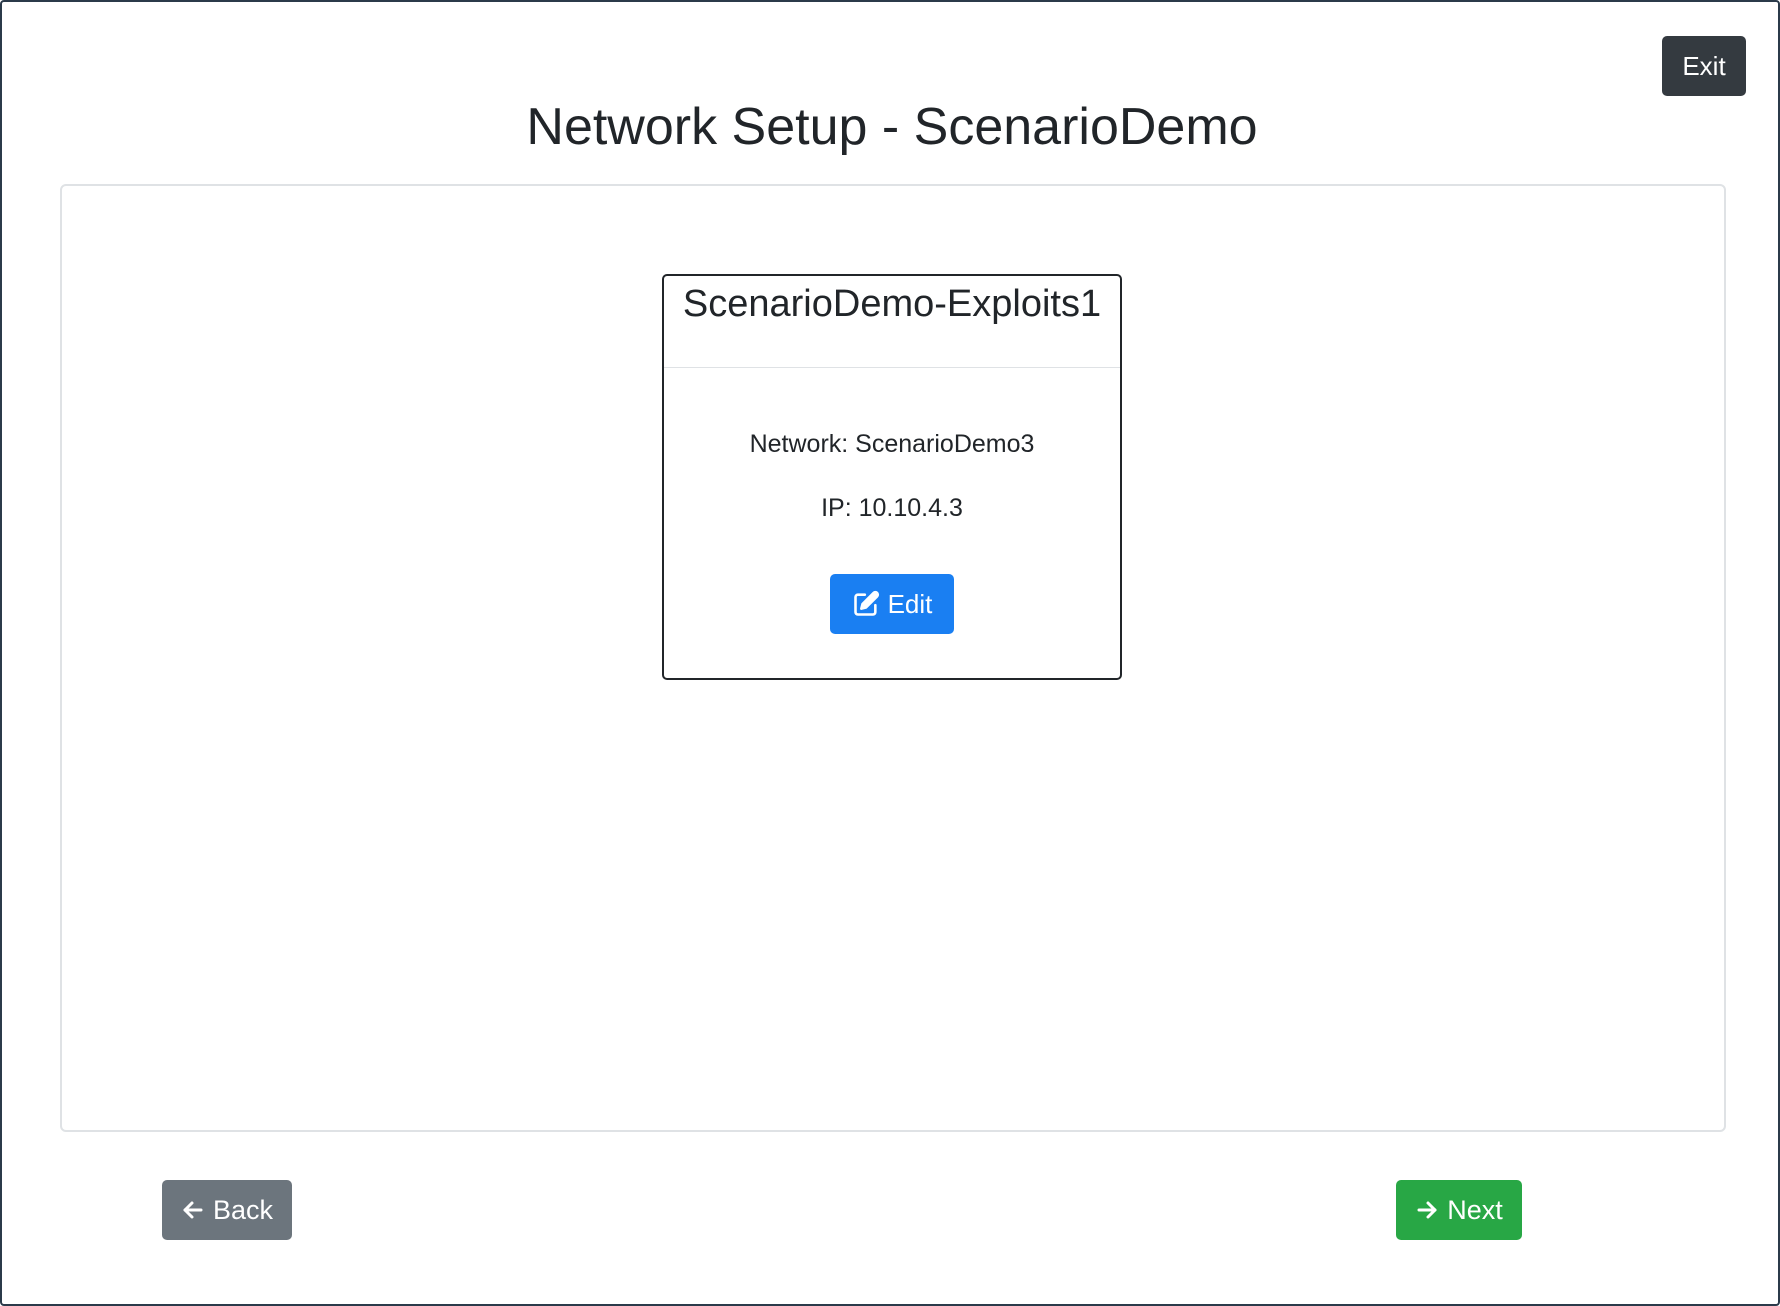 This screenshot has height=1306, width=1780. I want to click on edit-icon, so click(866, 604).